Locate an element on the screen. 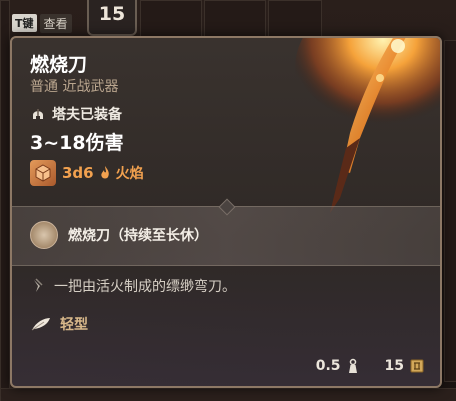 This screenshot has height=401, width=456. level-badge: 15 is located at coordinates (112, 18).